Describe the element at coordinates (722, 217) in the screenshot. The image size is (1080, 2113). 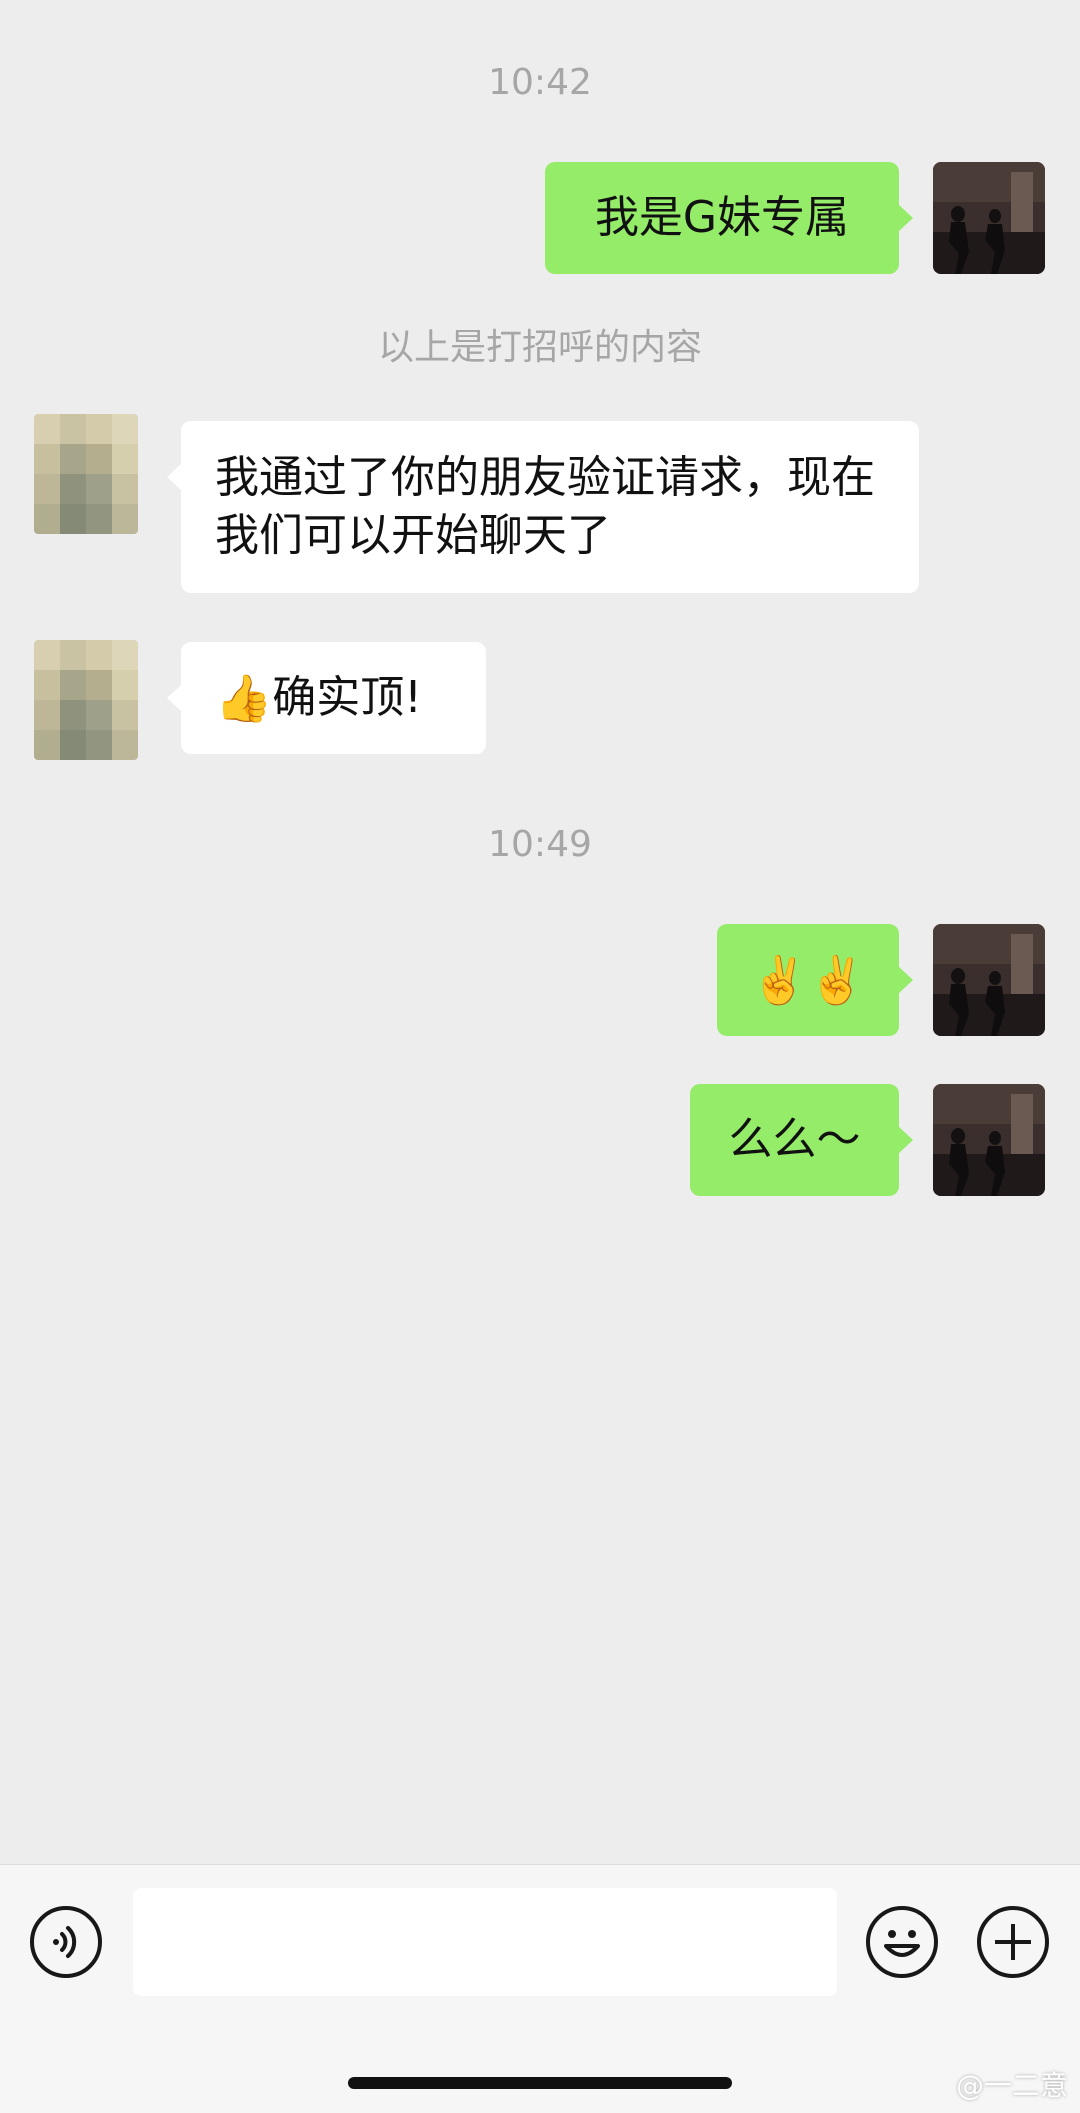
I see `message-text: 我是G妹专属` at that location.